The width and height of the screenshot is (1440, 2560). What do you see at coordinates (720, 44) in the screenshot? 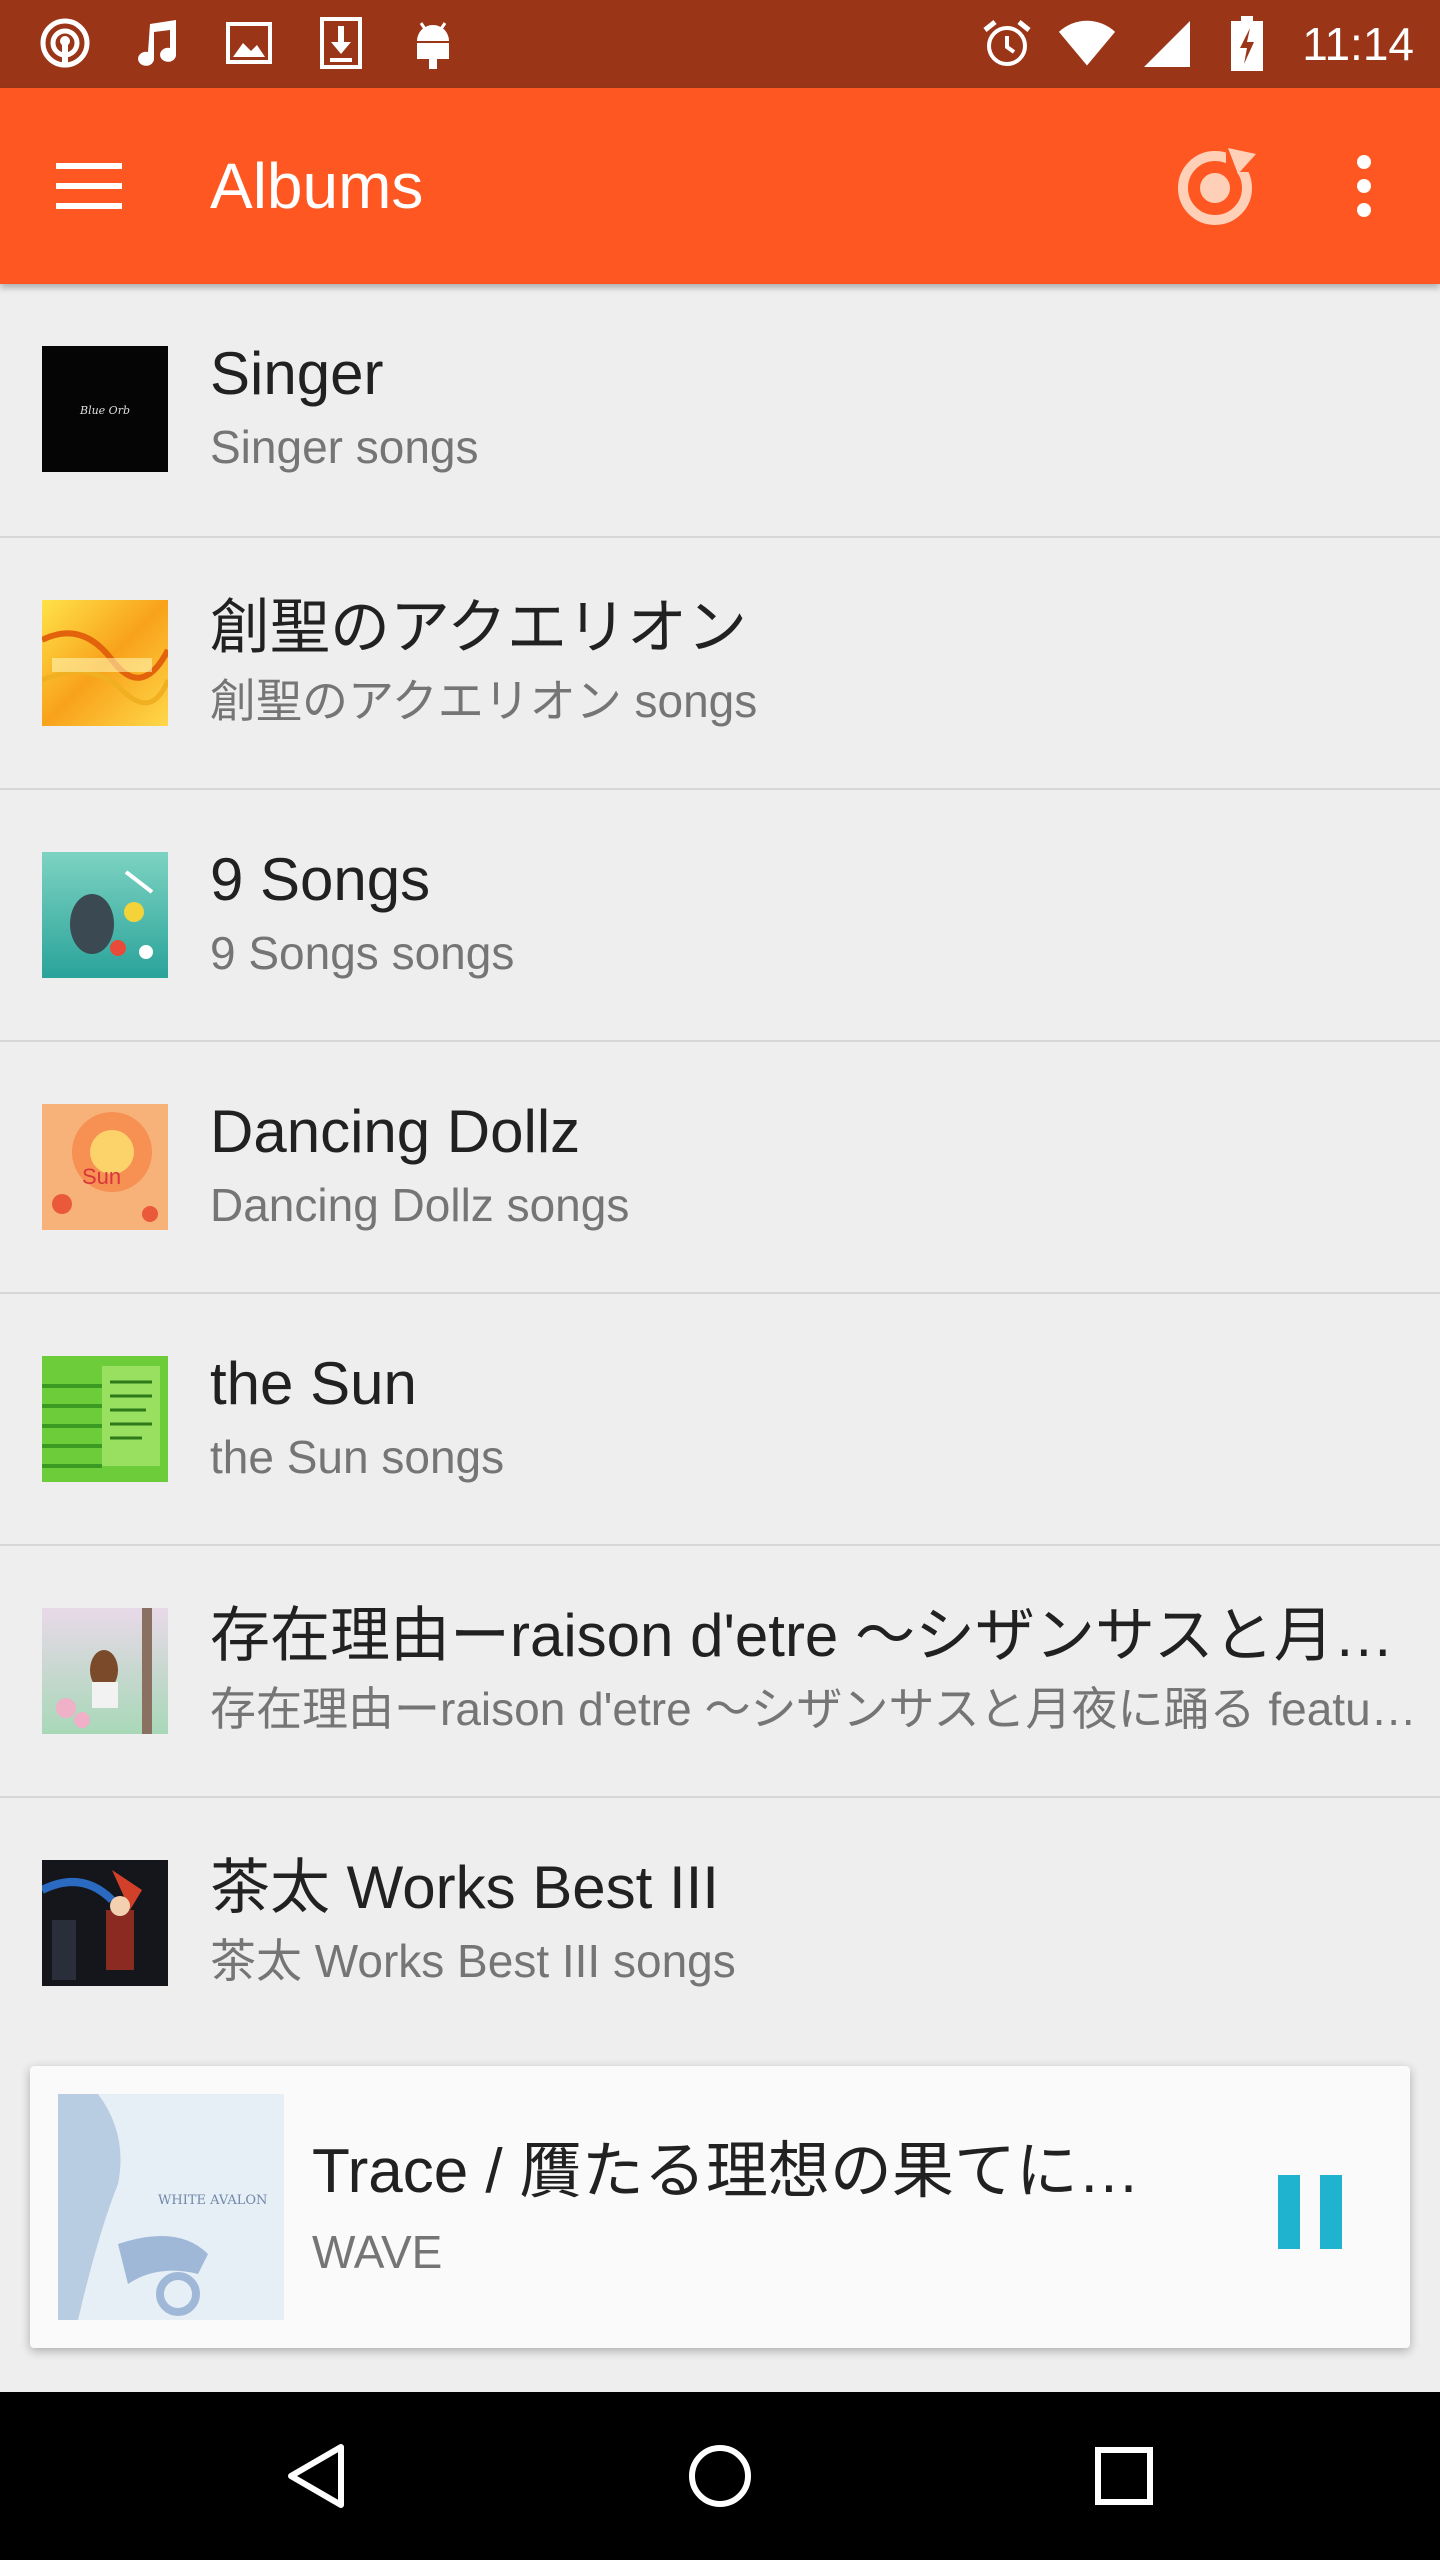
I see `status-bar: 11:14` at bounding box center [720, 44].